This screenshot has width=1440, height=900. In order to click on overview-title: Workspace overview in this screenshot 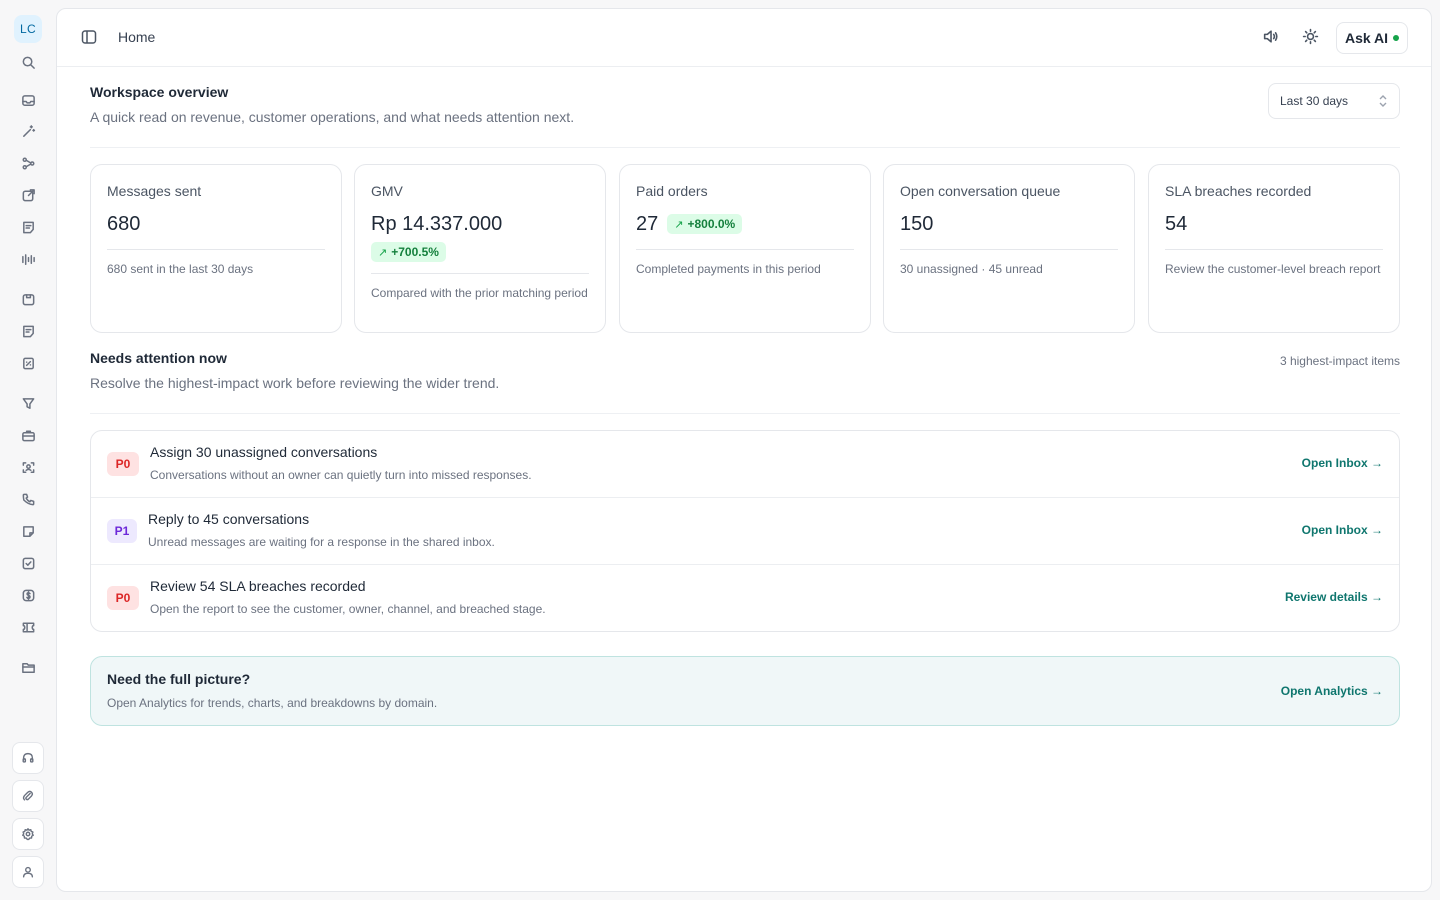, I will do `click(159, 92)`.